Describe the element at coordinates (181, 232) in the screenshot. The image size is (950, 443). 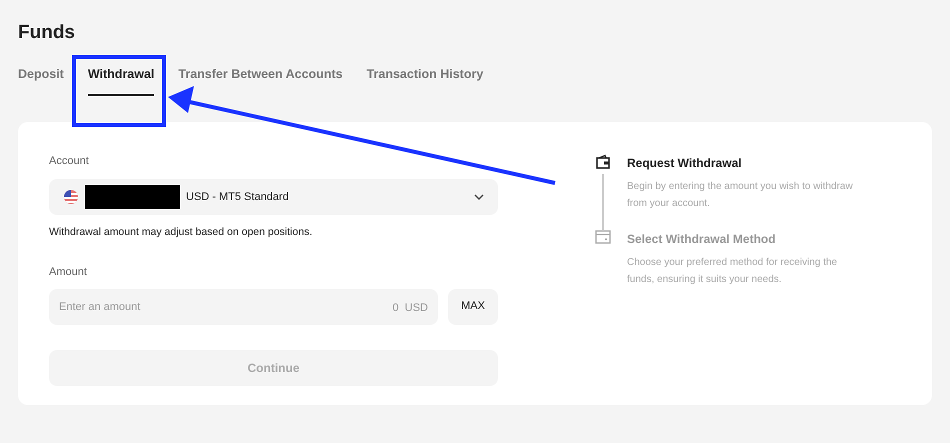
I see `note-text: Withdrawal amount may adjust based on open positions.` at that location.